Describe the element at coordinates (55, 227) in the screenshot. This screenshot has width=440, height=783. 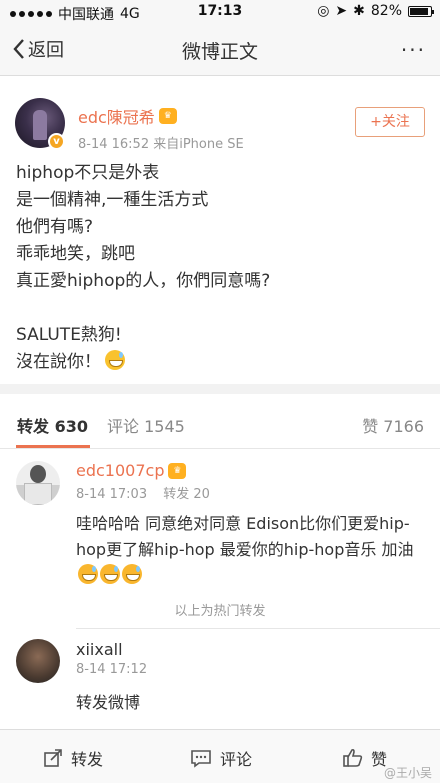
I see `post-line: 他們有嗎?` at that location.